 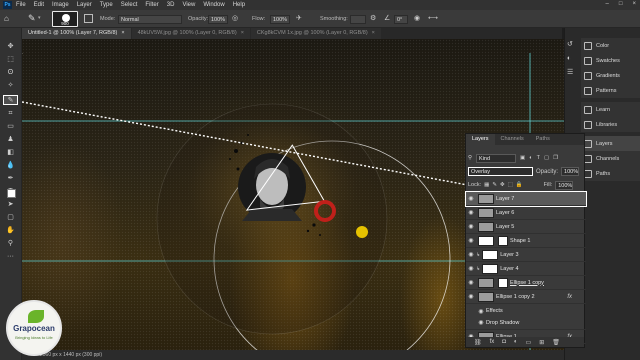 I want to click on symmetry-icon: ⟷, so click(x=433, y=18).